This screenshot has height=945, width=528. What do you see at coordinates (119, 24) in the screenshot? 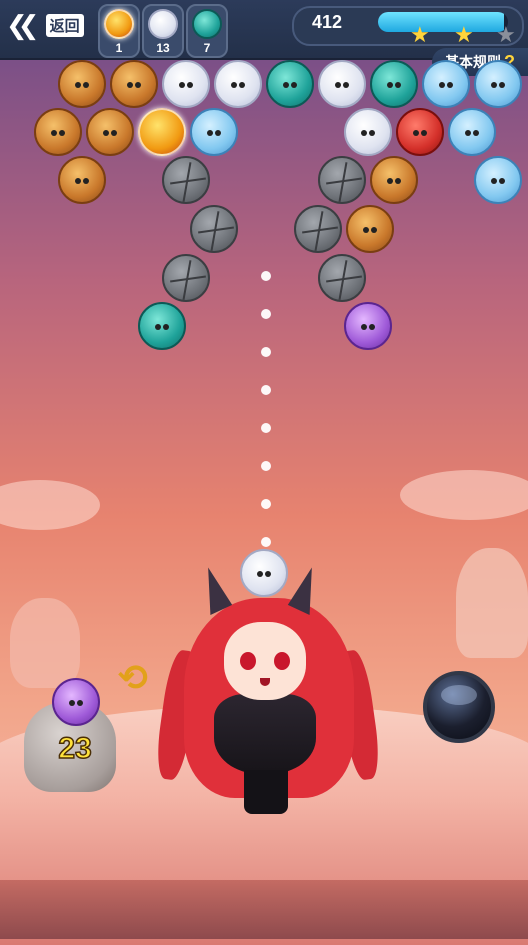
I see `gold-swirl-bubble-icon` at bounding box center [119, 24].